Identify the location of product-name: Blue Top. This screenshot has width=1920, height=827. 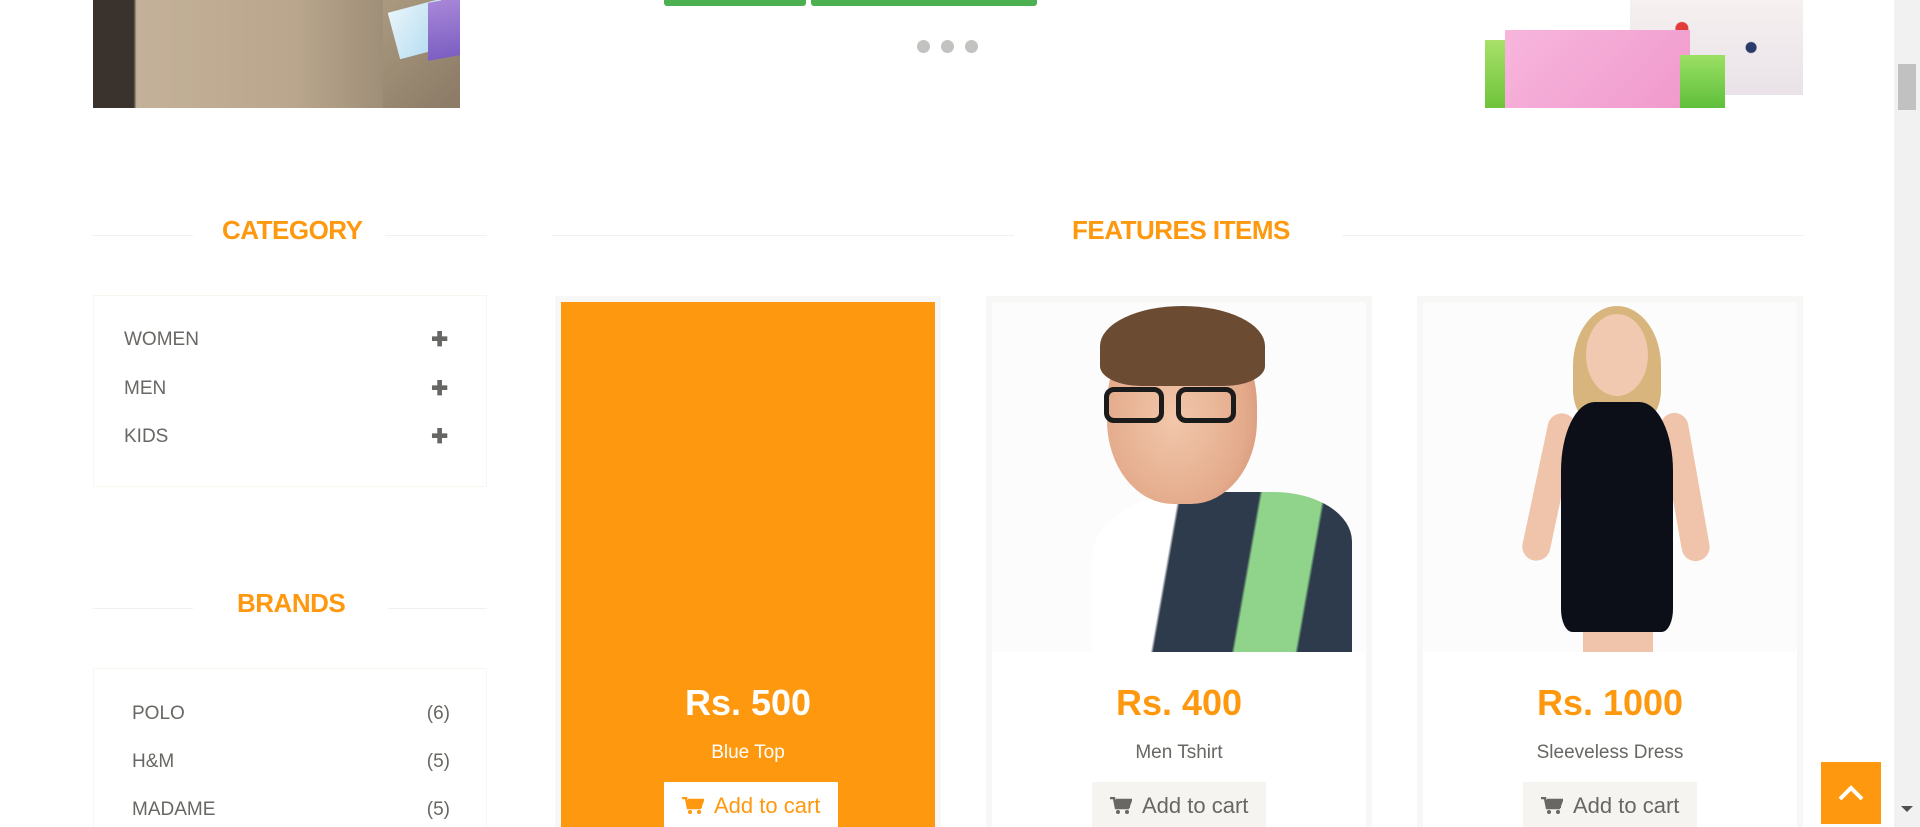
(748, 752).